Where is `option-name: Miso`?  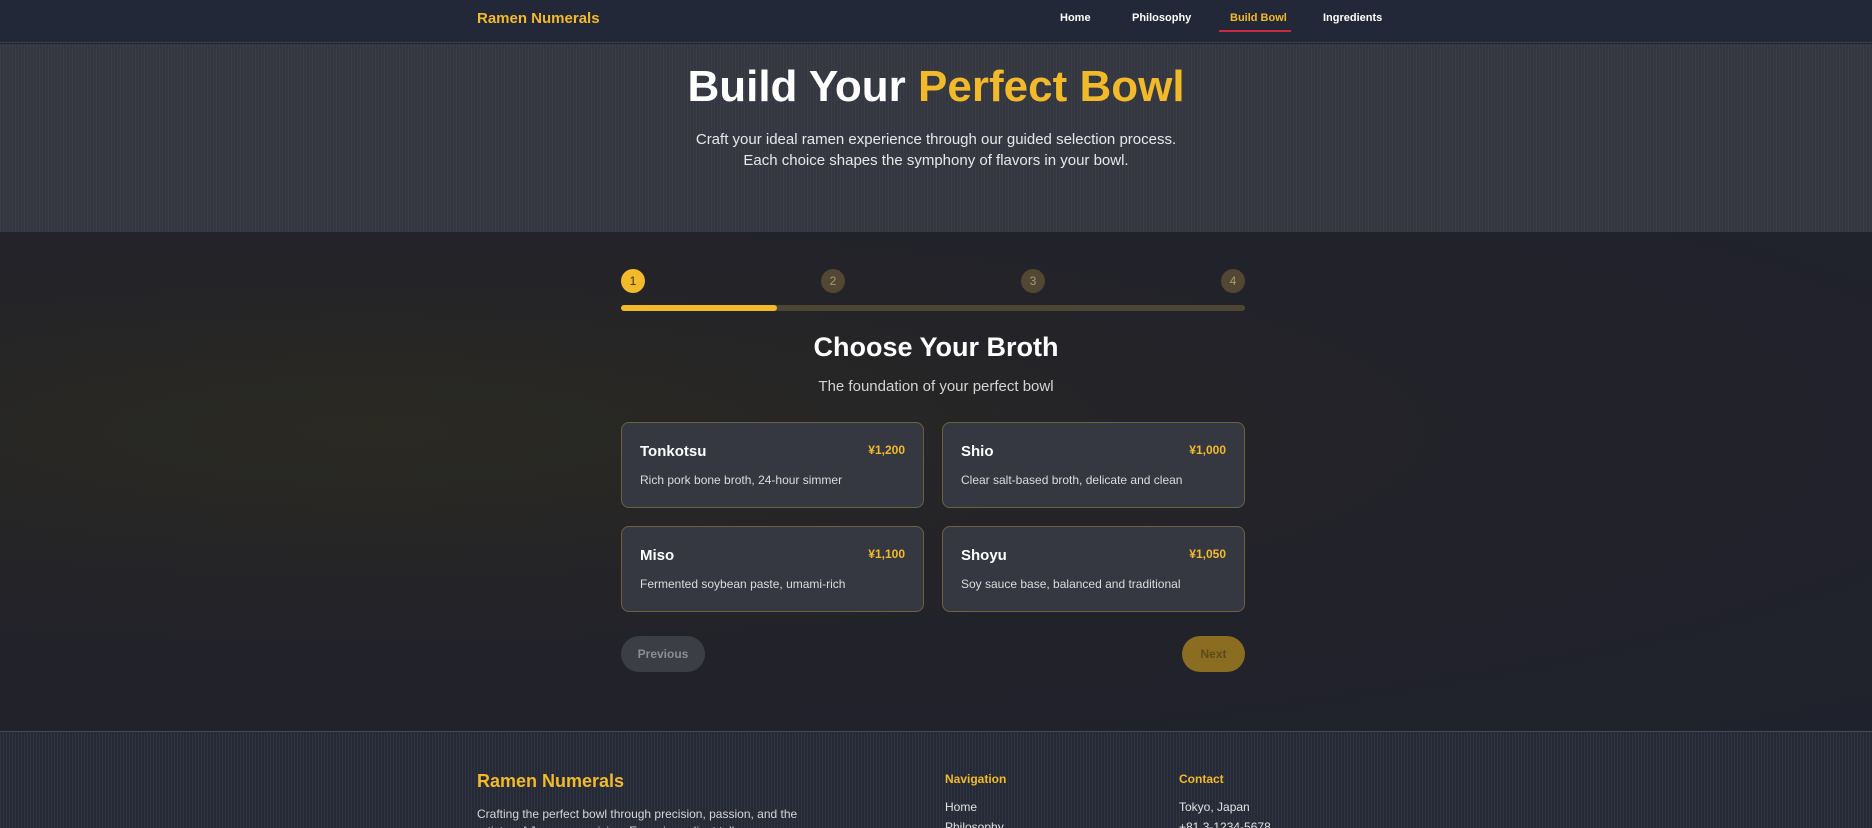 option-name: Miso is located at coordinates (657, 555).